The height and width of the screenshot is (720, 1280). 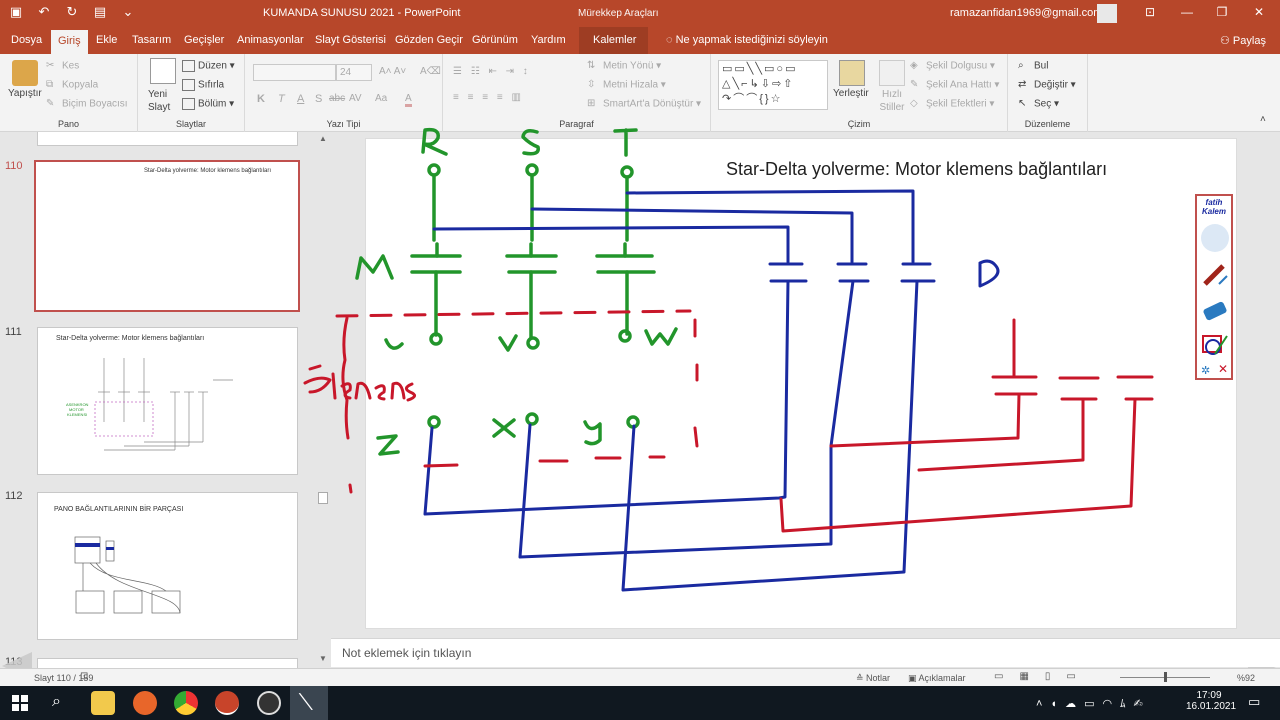 What do you see at coordinates (1209, 695) in the screenshot?
I see `clock-time: 17:09` at bounding box center [1209, 695].